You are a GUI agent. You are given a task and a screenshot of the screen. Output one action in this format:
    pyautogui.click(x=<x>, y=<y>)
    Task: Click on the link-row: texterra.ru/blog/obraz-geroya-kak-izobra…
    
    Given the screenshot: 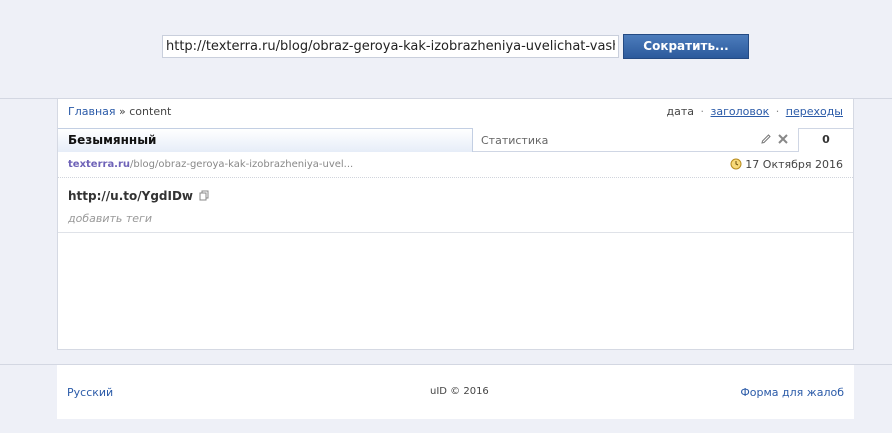 What is the action you would take?
    pyautogui.click(x=455, y=165)
    